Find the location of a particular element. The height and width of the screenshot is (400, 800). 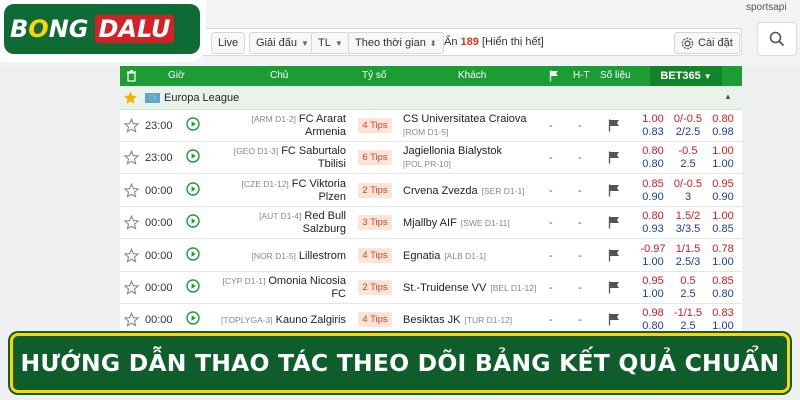

tips-badge: 6 Tips is located at coordinates (375, 158).